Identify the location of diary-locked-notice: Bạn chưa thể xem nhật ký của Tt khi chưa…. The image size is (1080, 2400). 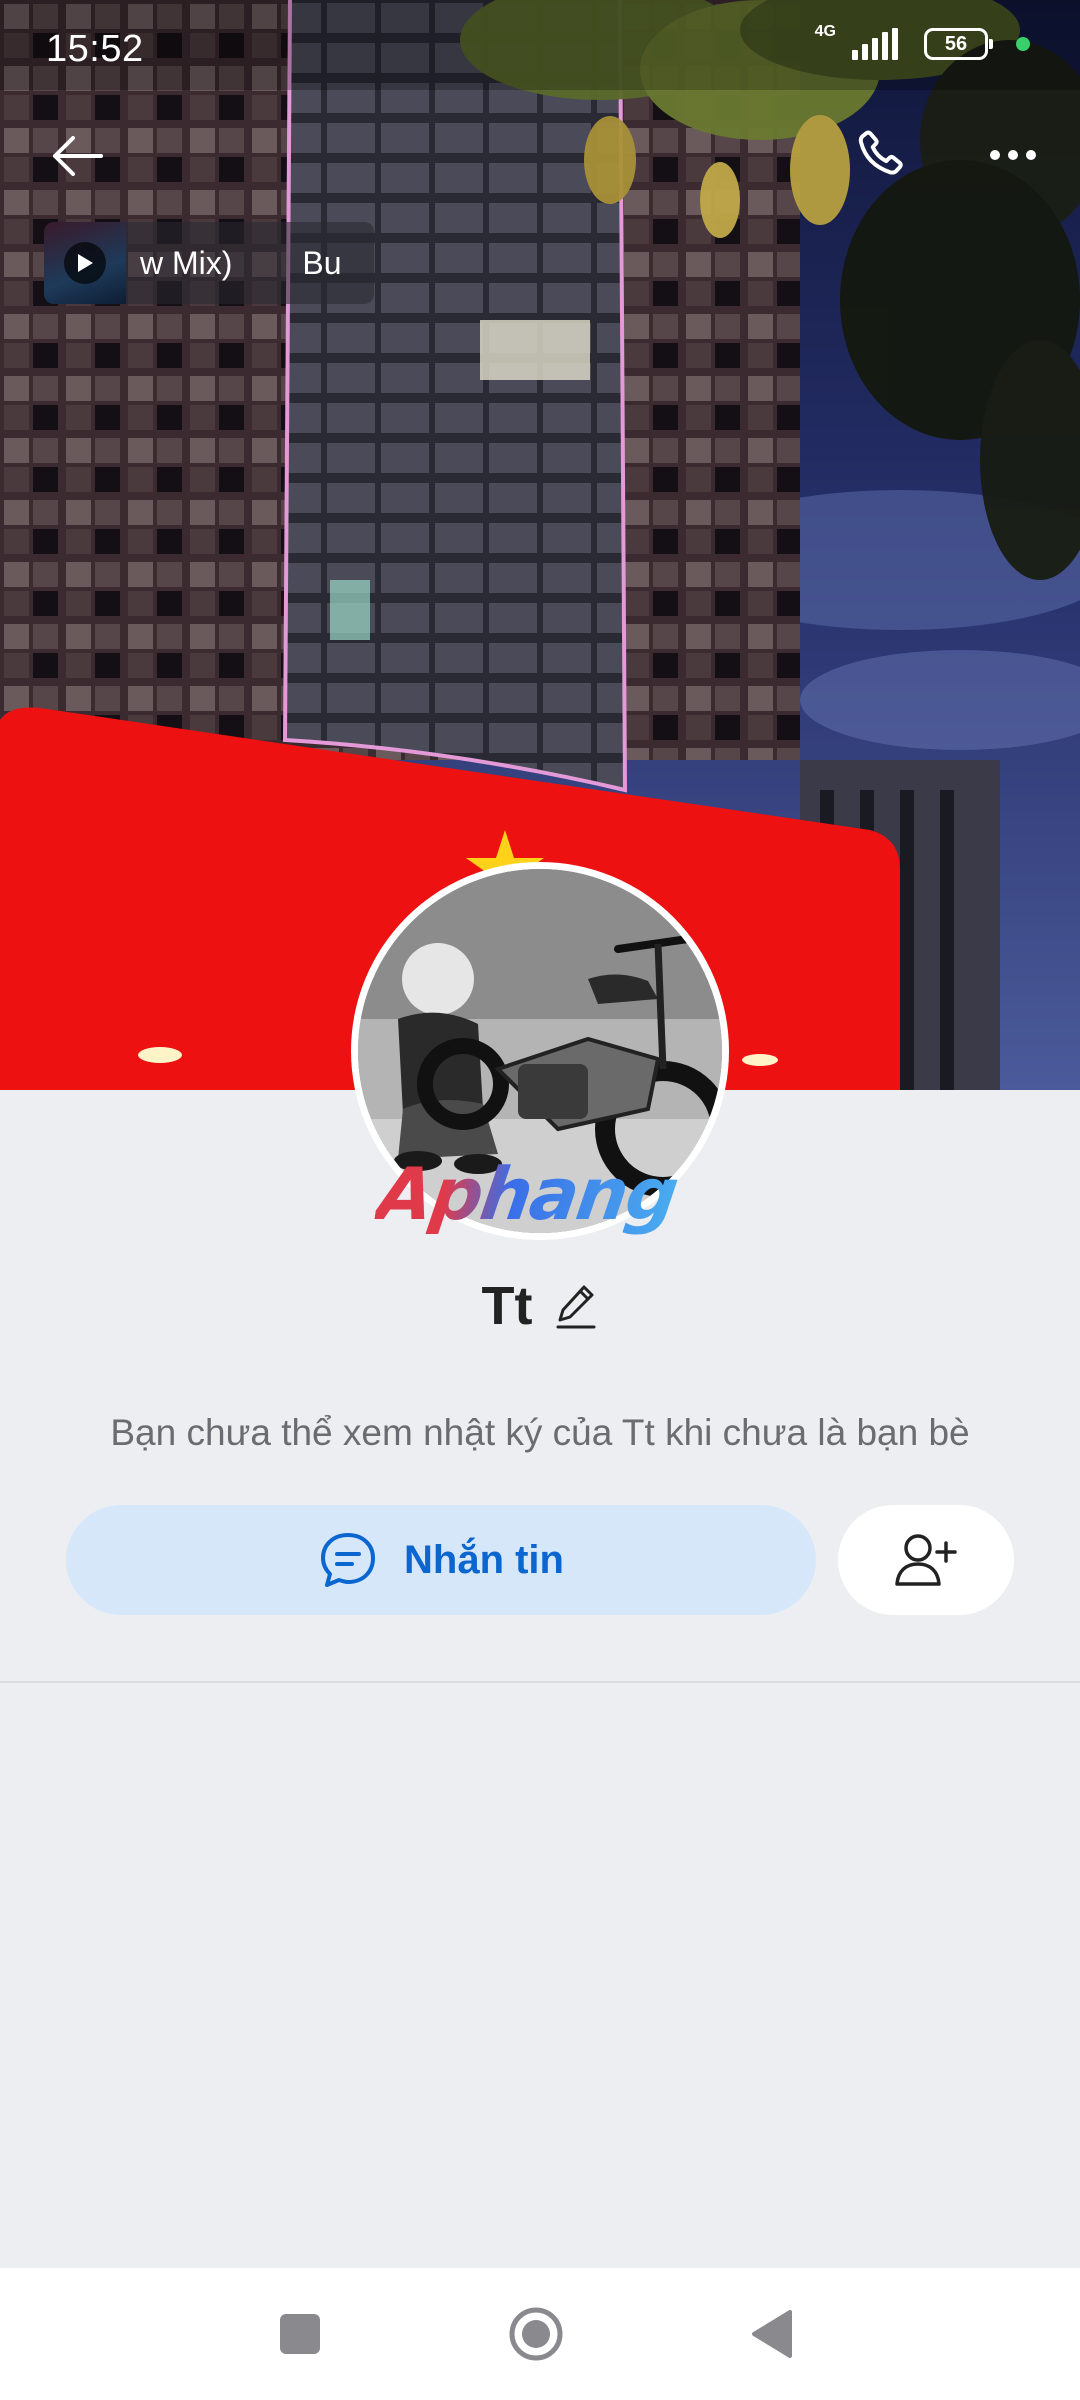
(540, 1432).